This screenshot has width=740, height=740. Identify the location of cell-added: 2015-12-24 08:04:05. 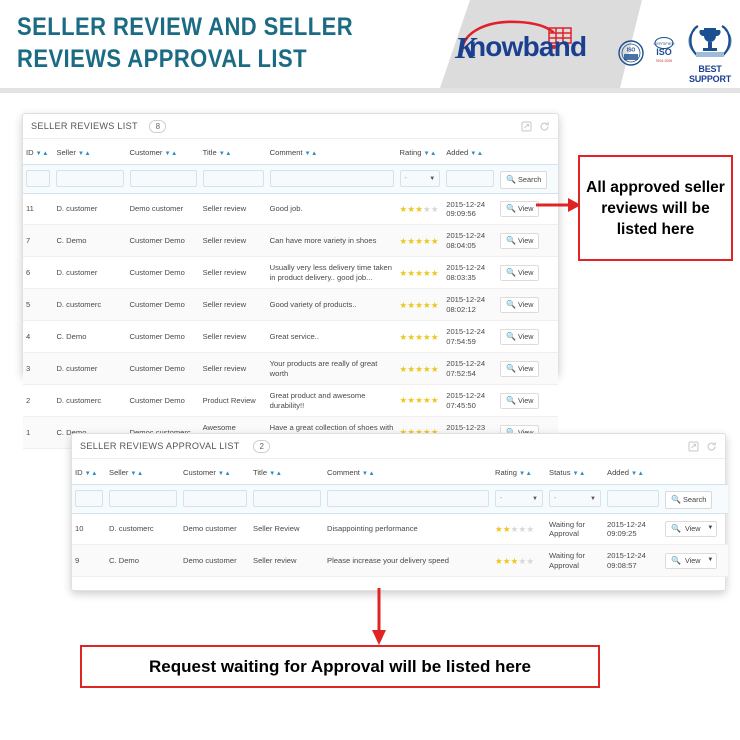
(470, 241).